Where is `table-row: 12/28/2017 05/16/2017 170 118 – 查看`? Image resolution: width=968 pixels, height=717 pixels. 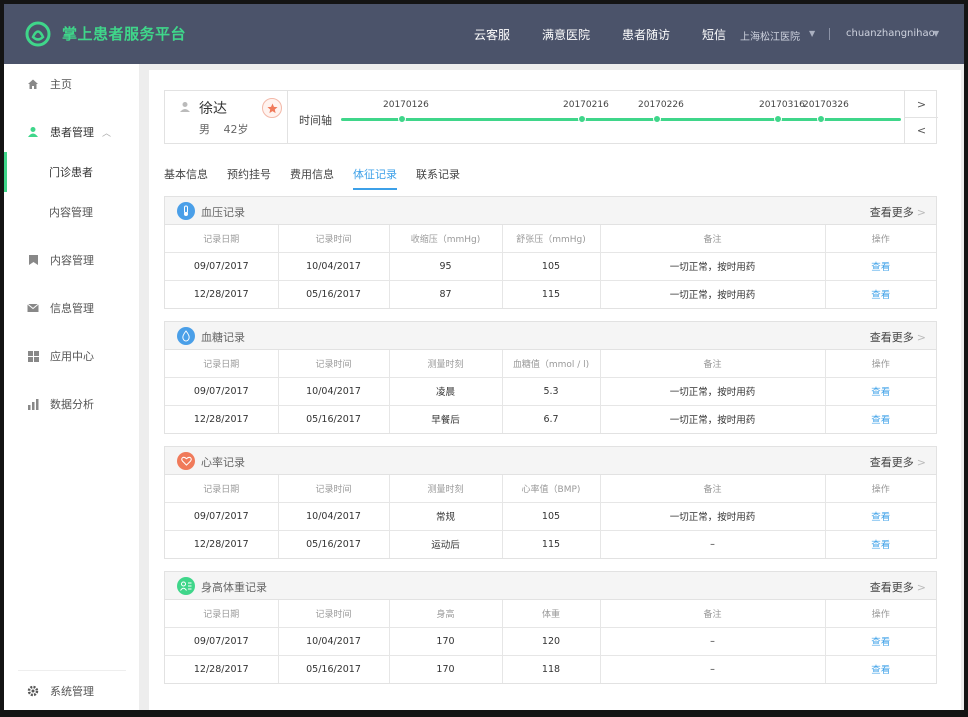 table-row: 12/28/2017 05/16/2017 170 118 – 查看 is located at coordinates (550, 669).